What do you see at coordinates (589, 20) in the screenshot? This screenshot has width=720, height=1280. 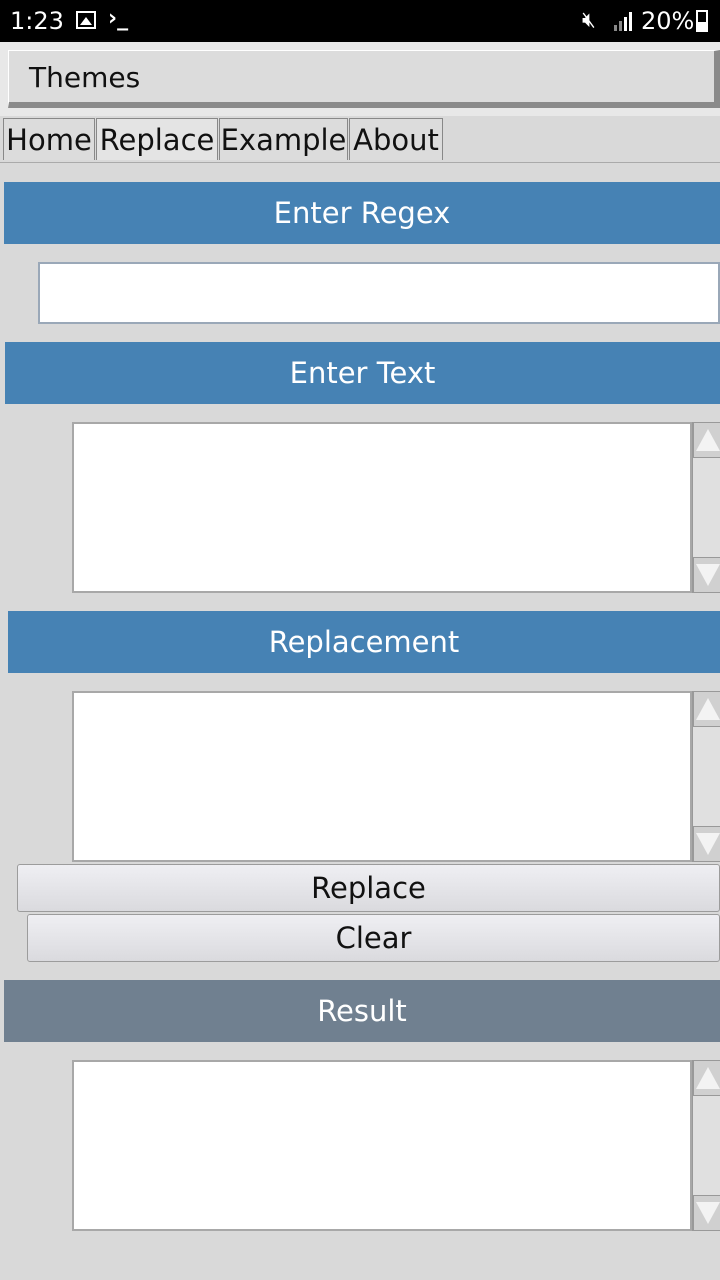 I see `mute-icon: 🔇︎` at bounding box center [589, 20].